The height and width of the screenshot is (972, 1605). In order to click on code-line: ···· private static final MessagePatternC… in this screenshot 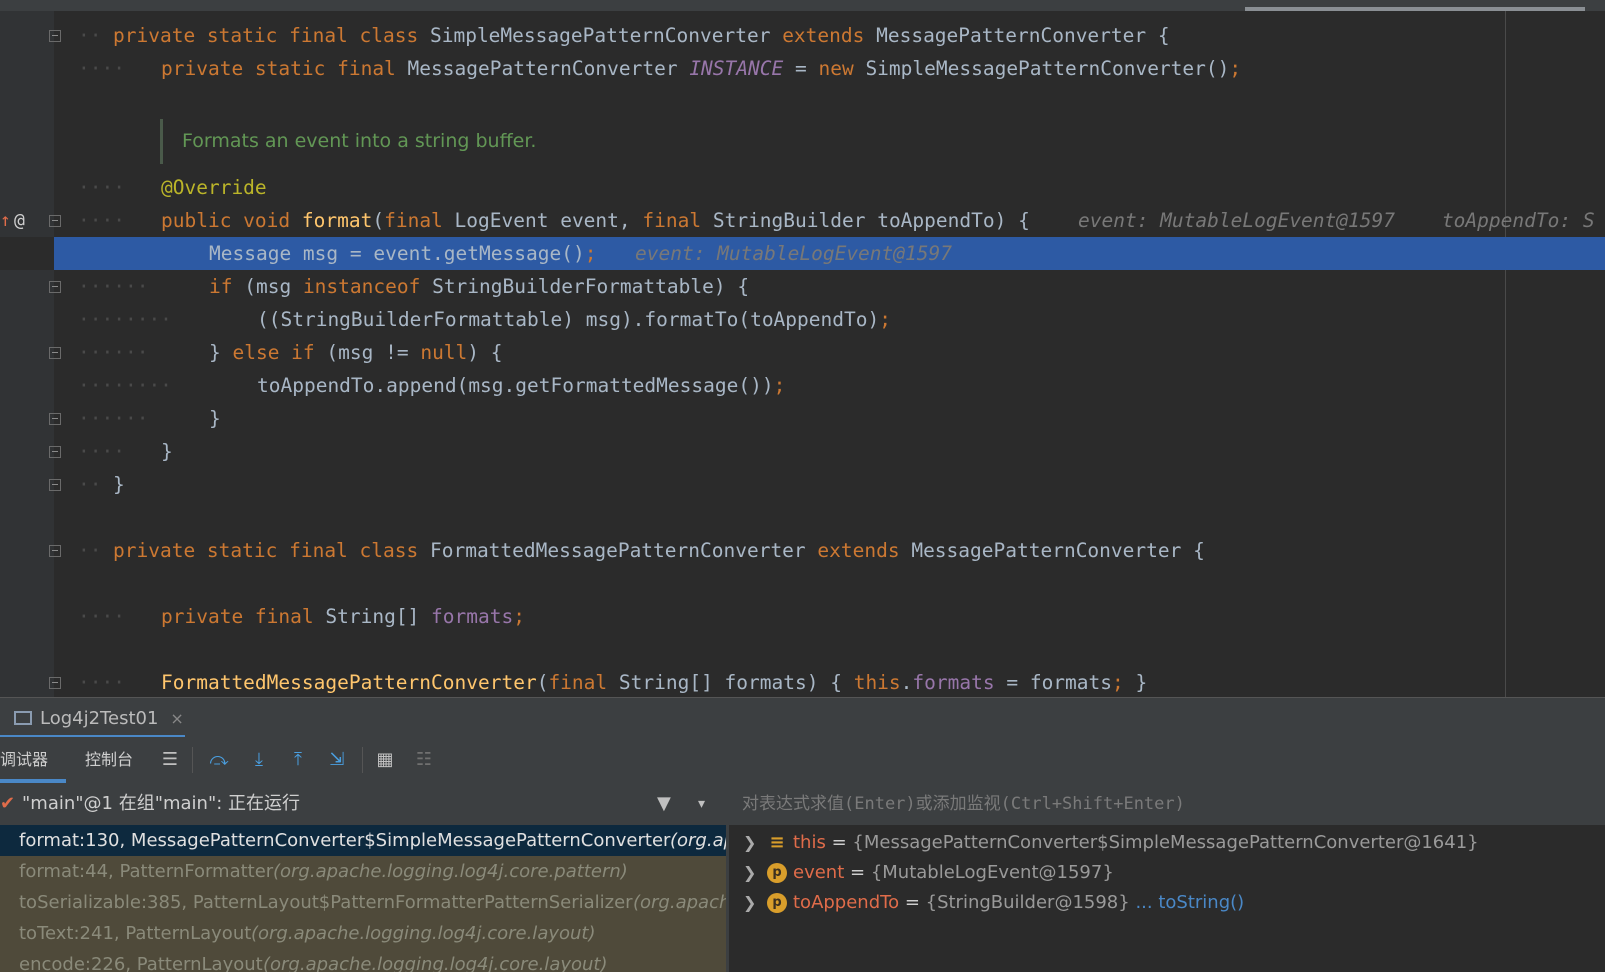, I will do `click(802, 68)`.